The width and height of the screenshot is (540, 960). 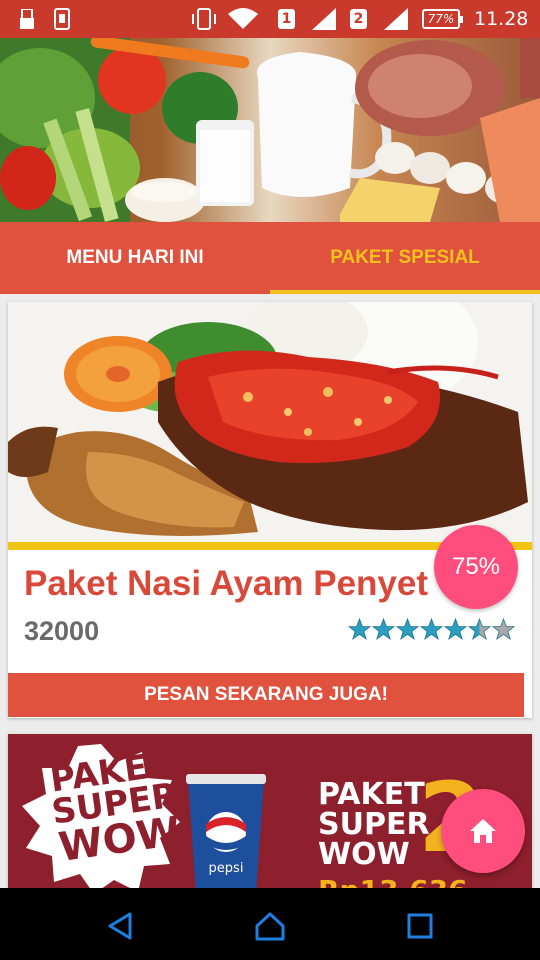 What do you see at coordinates (270, 19) in the screenshot?
I see `status-bar: 1 2 77% 11.28` at bounding box center [270, 19].